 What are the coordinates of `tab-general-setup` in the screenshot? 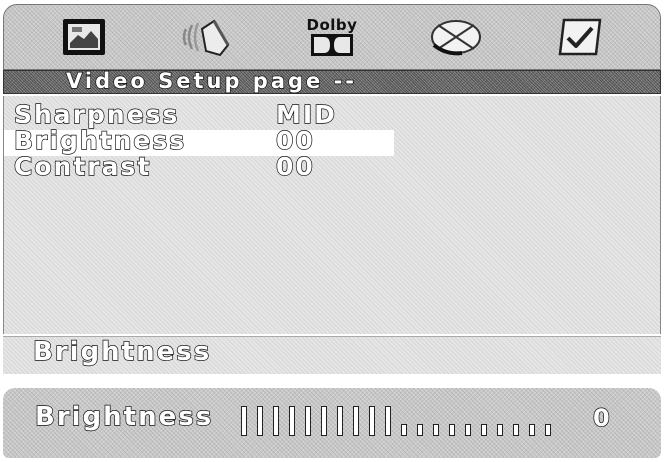 It's located at (84, 37).